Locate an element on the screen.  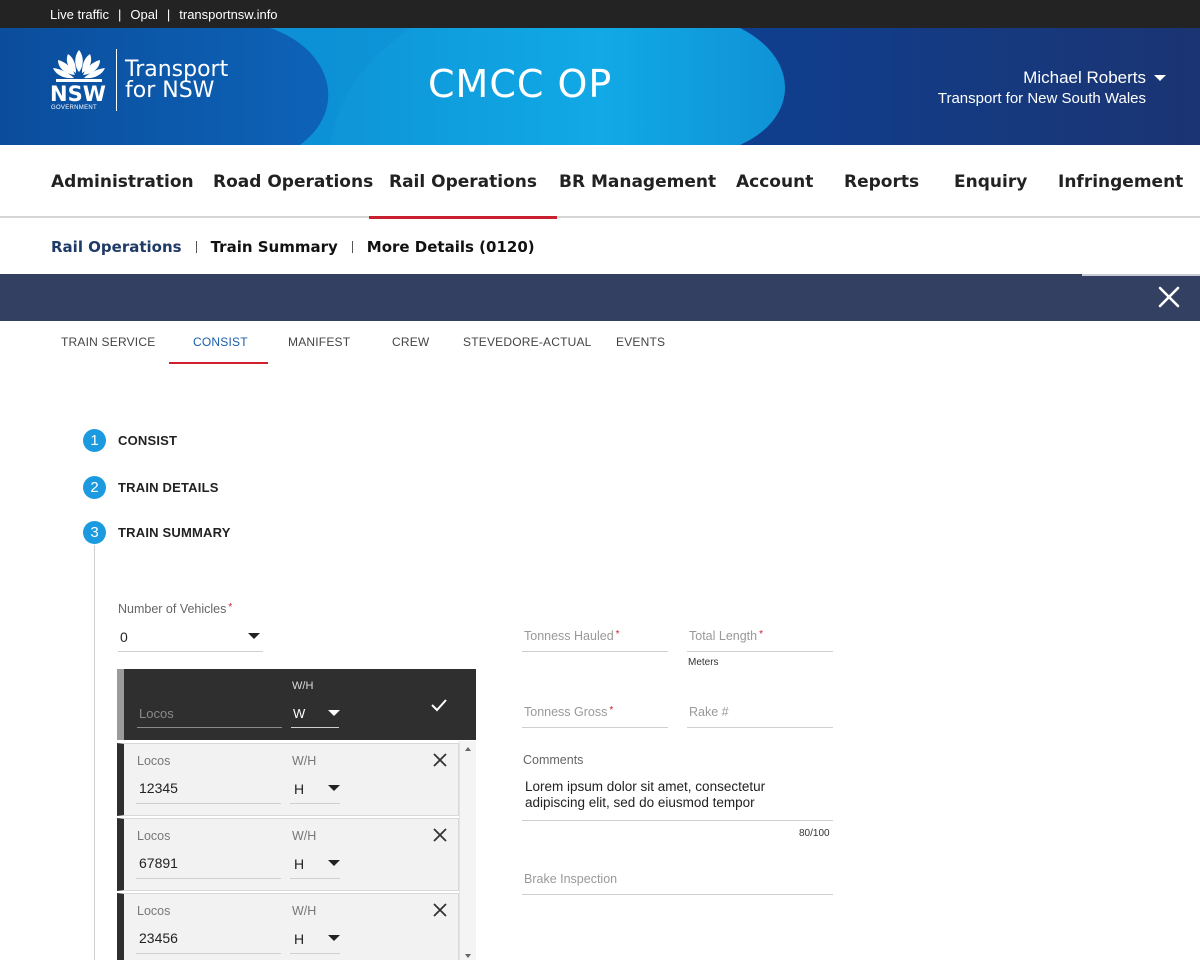
stepper-connector-line is located at coordinates (94, 752).